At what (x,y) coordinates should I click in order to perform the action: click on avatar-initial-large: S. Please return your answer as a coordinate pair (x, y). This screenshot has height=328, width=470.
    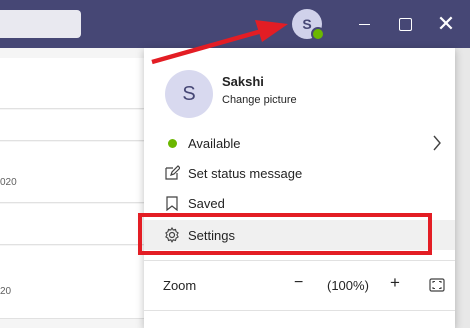
    Looking at the image, I should click on (189, 93).